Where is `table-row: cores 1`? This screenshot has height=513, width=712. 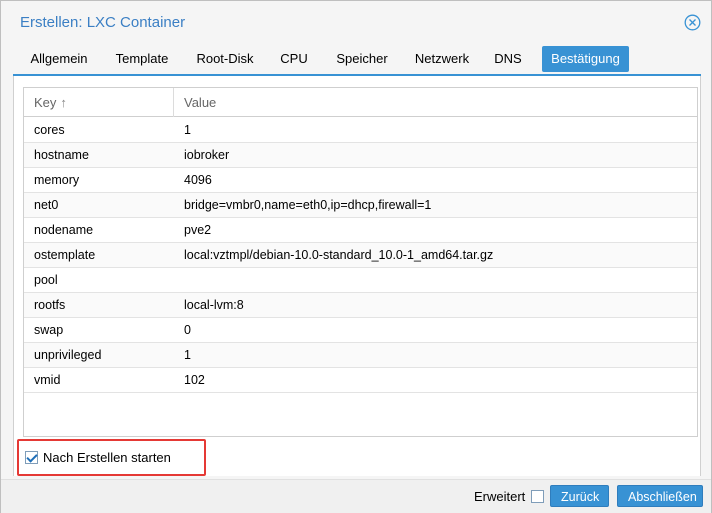 table-row: cores 1 is located at coordinates (360, 130).